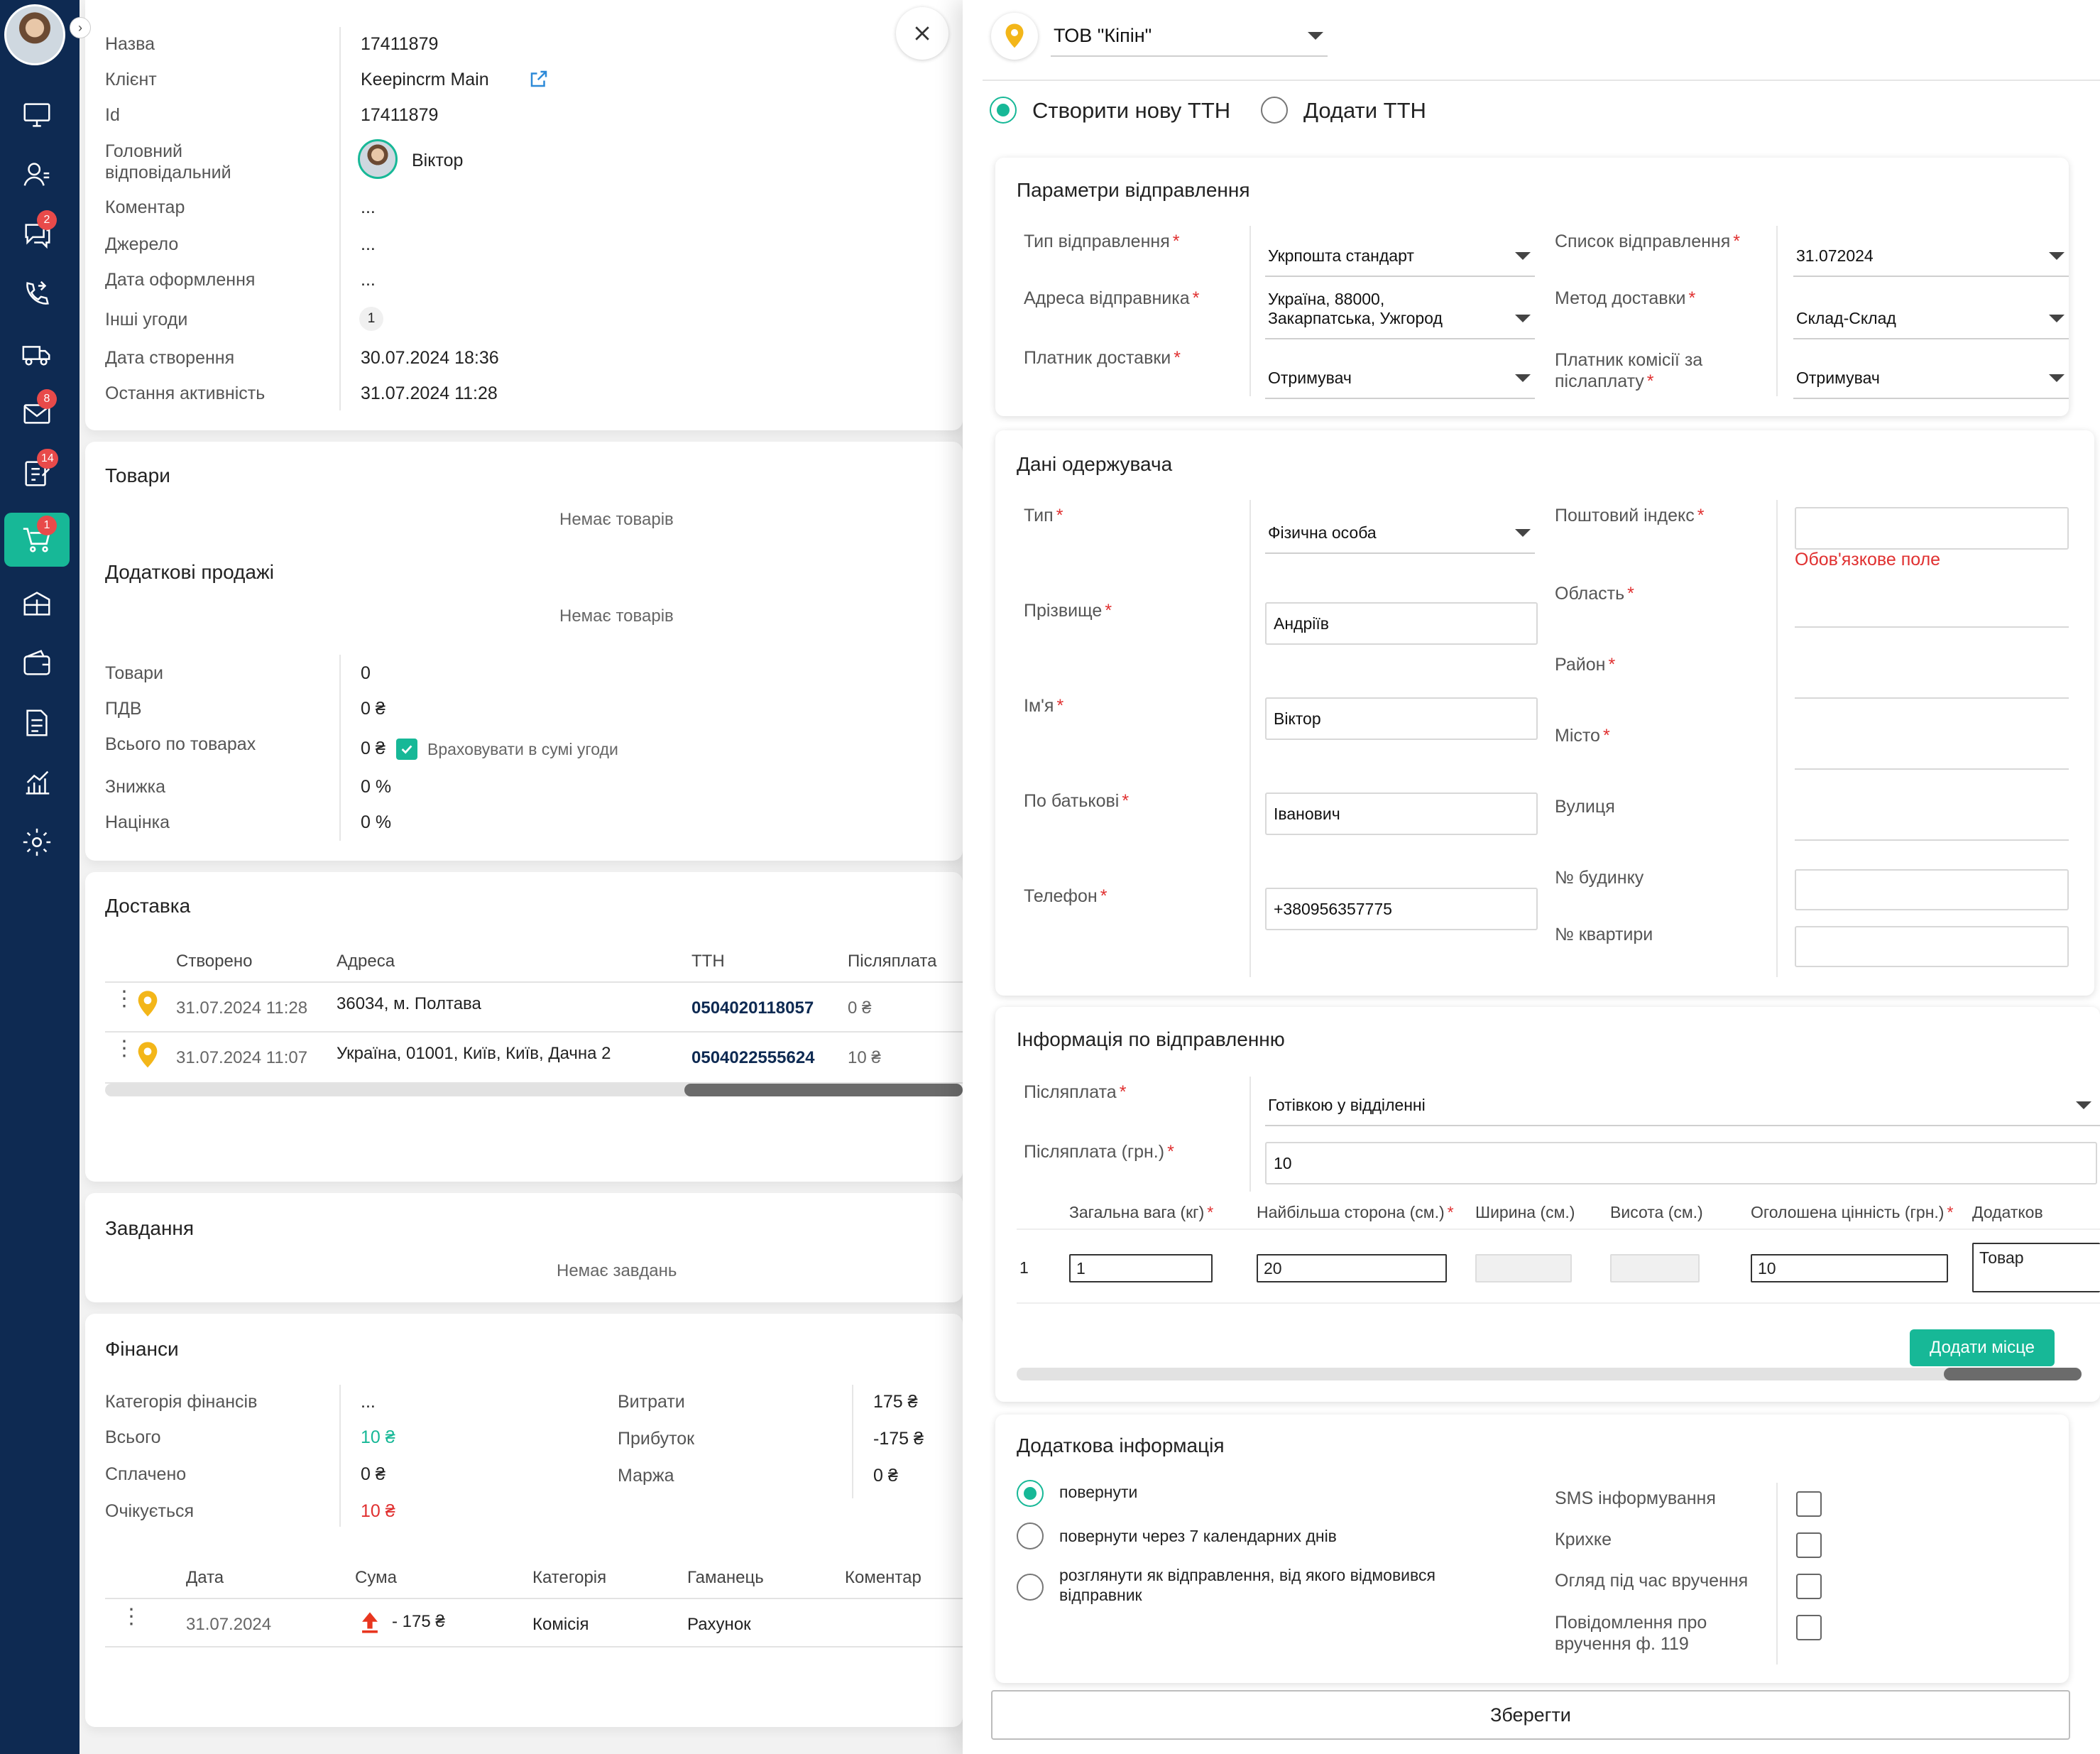  I want to click on finance-paid-value: 0 ₴, so click(373, 1474).